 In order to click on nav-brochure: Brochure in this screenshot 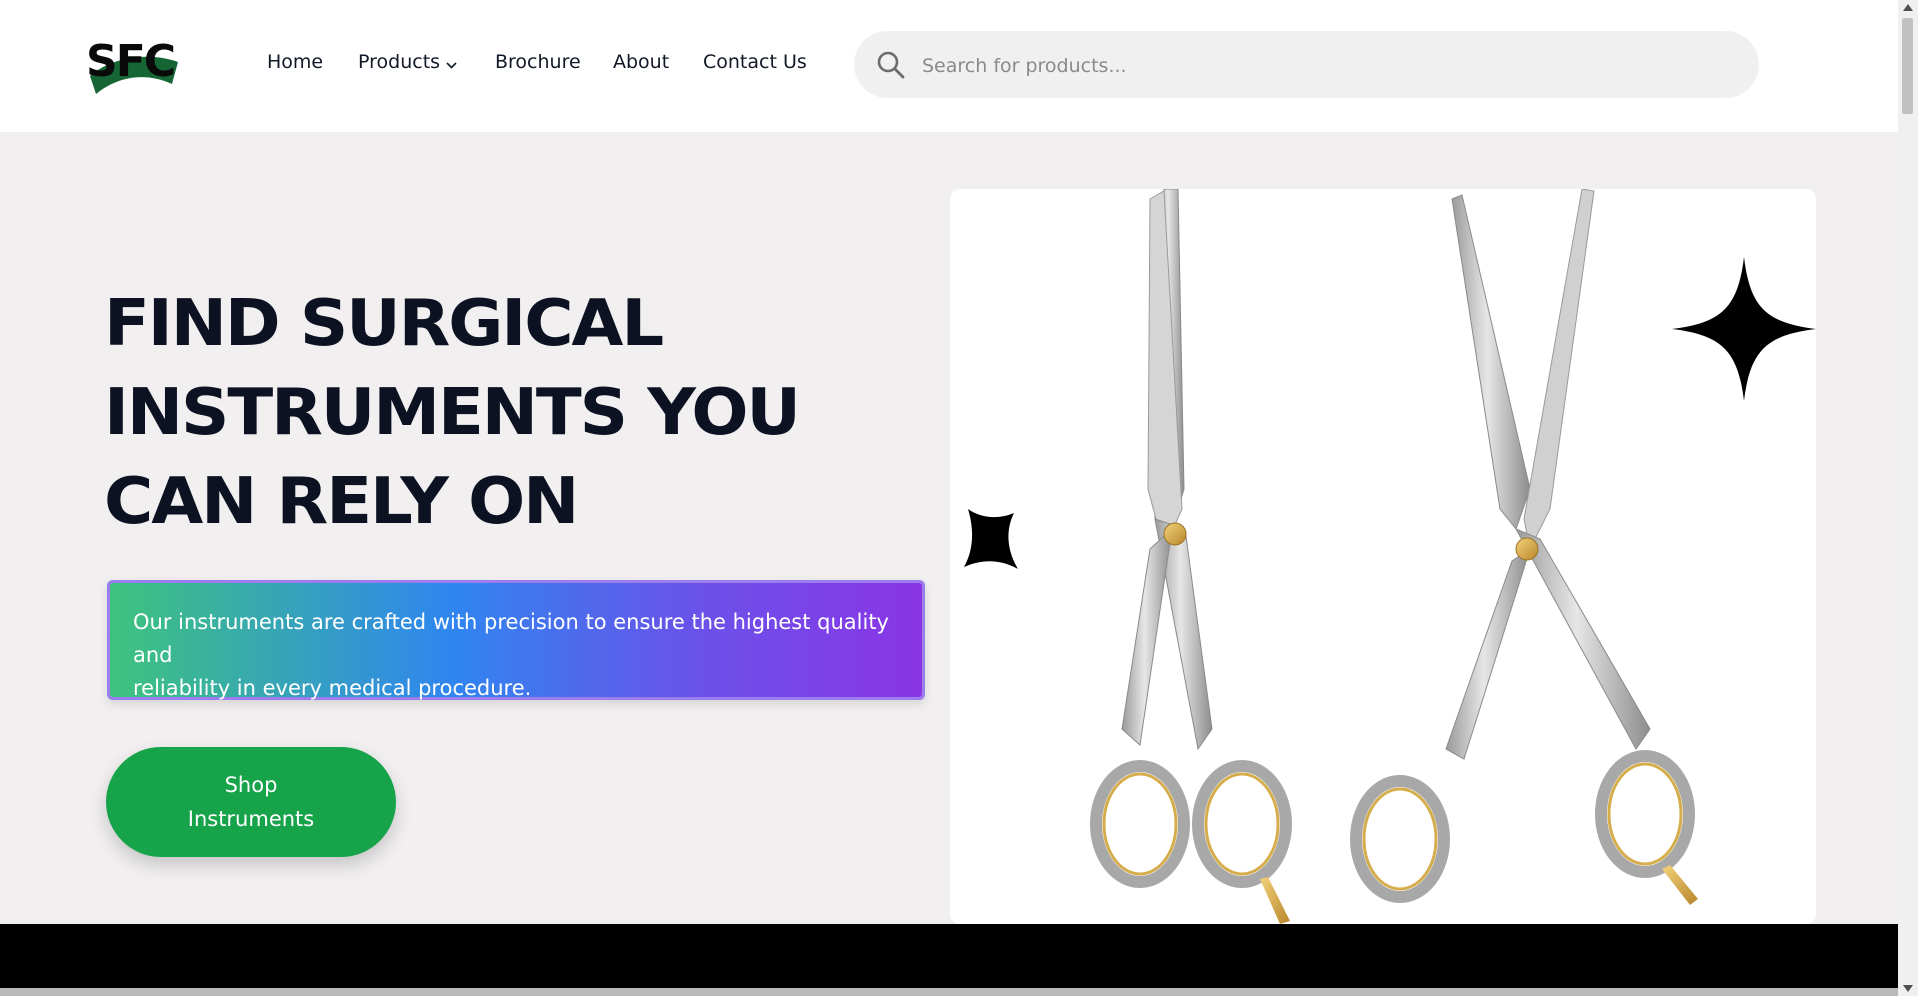, I will do `click(538, 62)`.